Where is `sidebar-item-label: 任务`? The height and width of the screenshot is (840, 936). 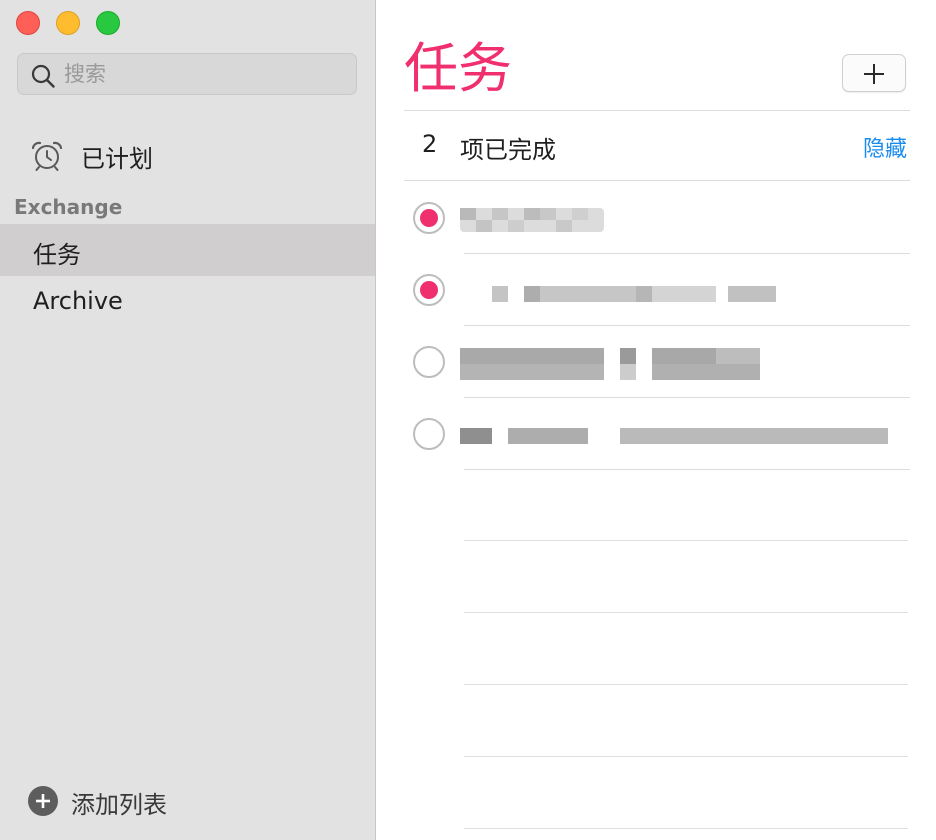 sidebar-item-label: 任务 is located at coordinates (57, 255).